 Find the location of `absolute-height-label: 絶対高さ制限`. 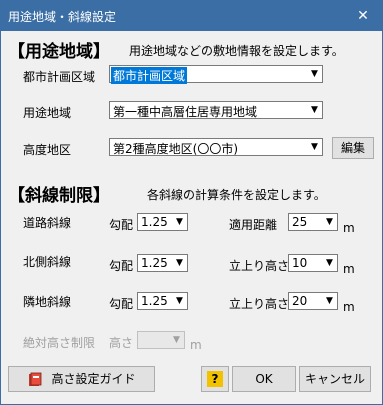

absolute-height-label: 絶対高さ制限 is located at coordinates (59, 343).